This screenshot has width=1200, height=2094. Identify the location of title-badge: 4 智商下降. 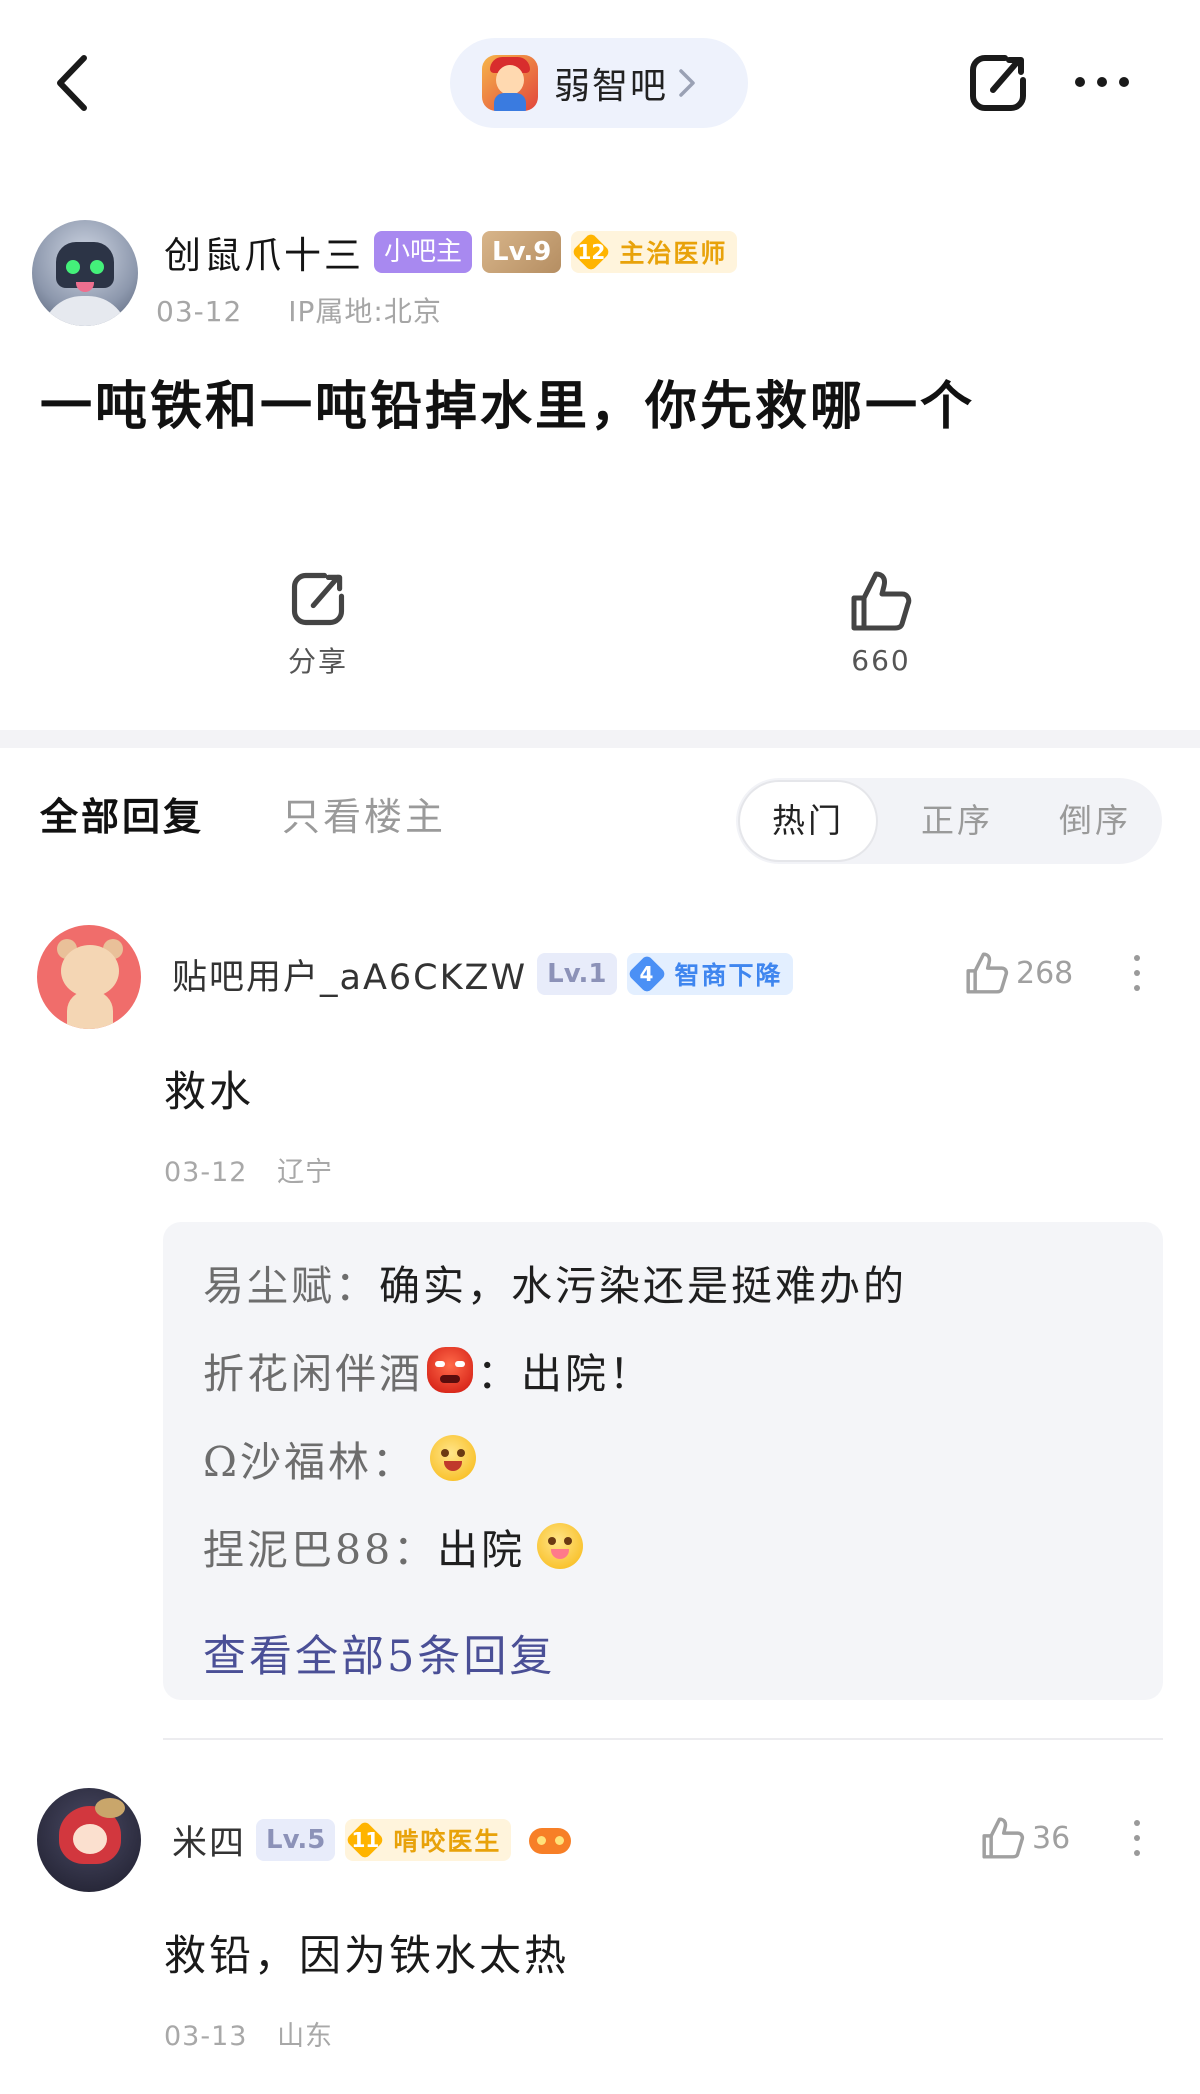
(709, 974).